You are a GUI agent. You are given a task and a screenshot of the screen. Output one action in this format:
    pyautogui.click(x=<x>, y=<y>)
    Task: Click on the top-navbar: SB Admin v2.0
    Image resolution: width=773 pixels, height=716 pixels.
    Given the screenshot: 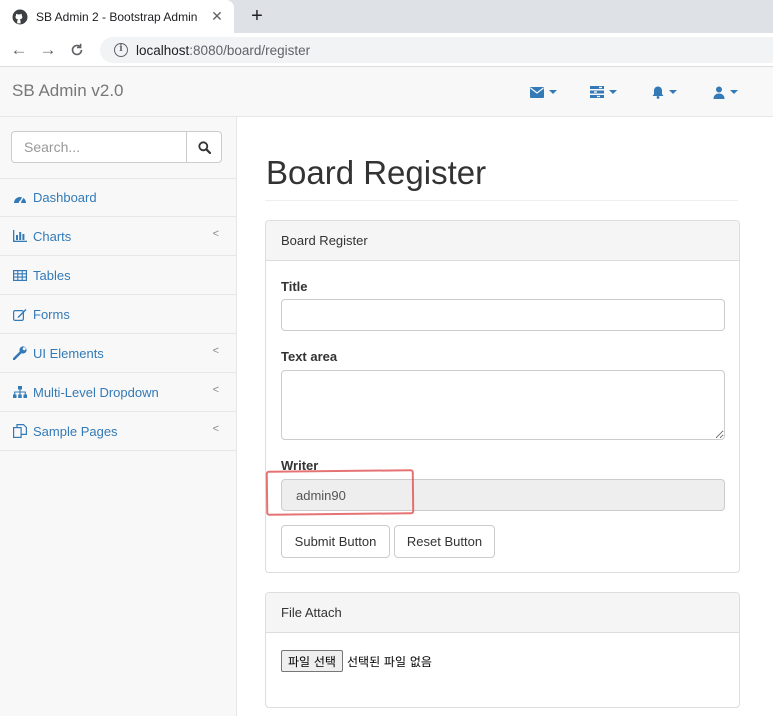 What is the action you would take?
    pyautogui.click(x=386, y=92)
    